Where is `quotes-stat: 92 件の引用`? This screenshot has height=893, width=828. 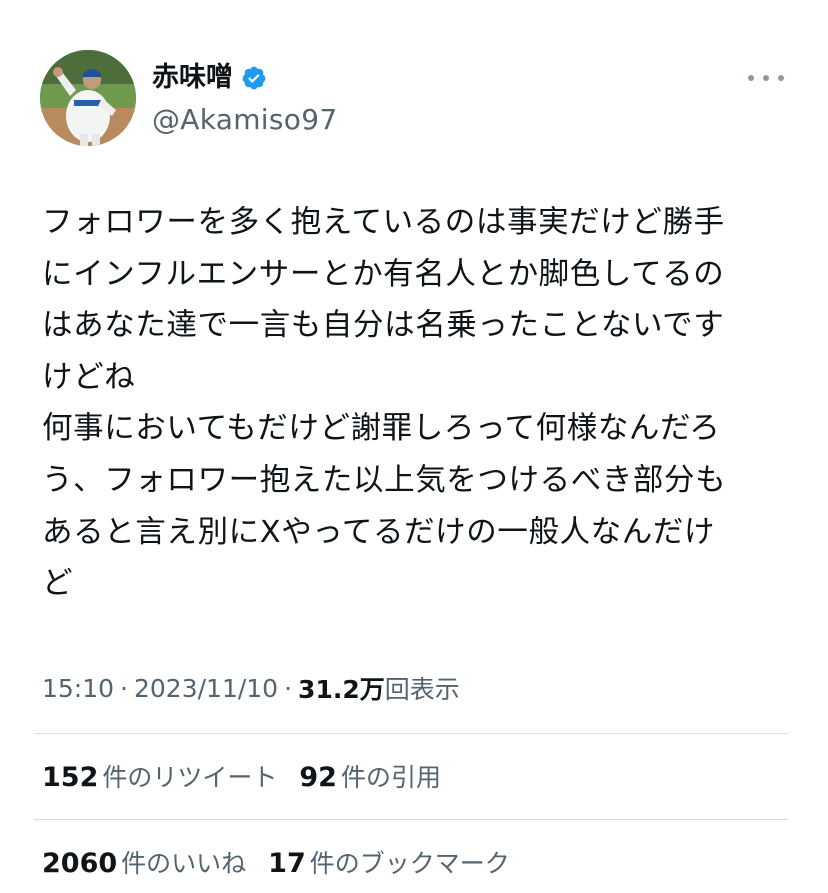
quotes-stat: 92 件の引用 is located at coordinates (370, 776).